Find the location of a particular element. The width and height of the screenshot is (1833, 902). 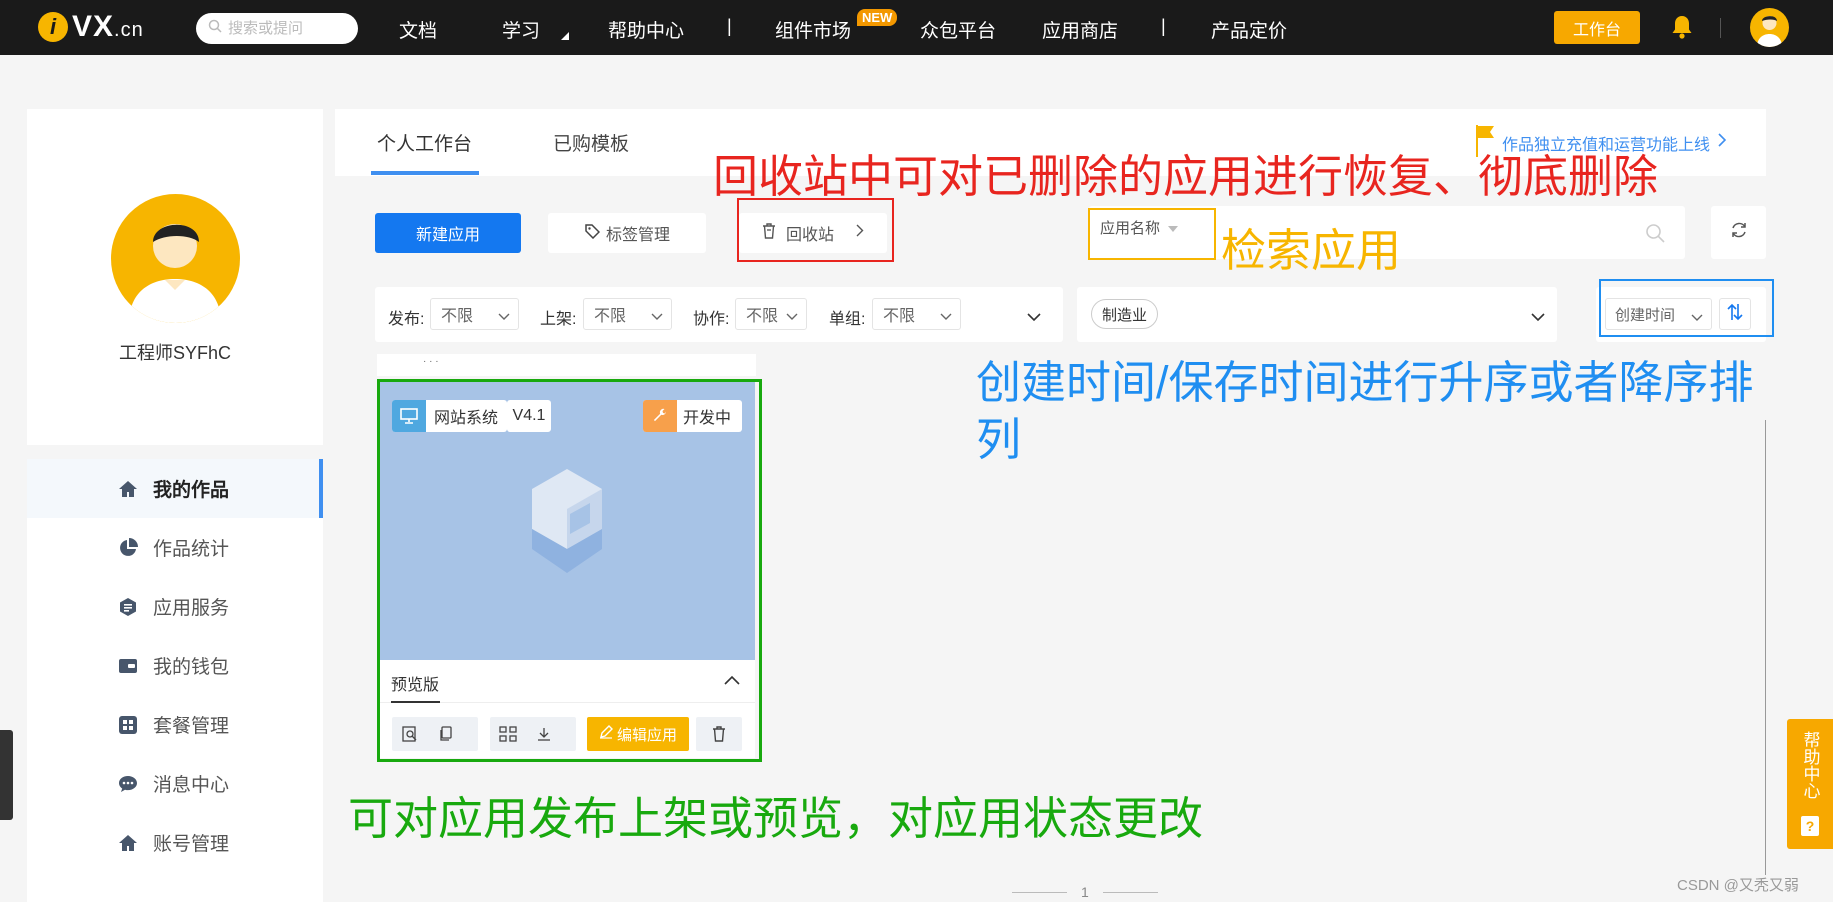

sidebar-separator is located at coordinates (175, 452).